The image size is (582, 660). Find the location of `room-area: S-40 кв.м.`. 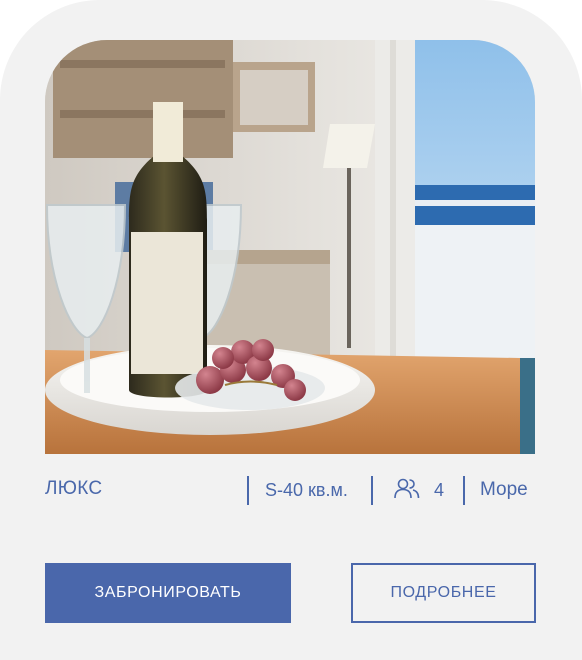

room-area: S-40 кв.м. is located at coordinates (306, 490).